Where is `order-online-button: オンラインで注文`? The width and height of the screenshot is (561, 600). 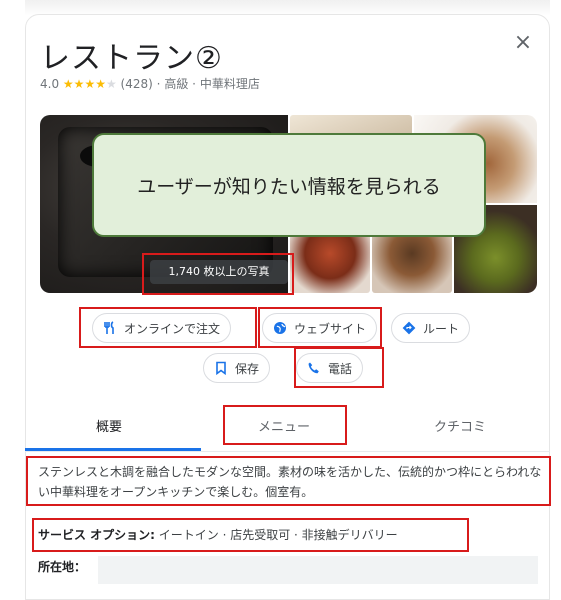
order-online-button: オンラインで注文 is located at coordinates (162, 328).